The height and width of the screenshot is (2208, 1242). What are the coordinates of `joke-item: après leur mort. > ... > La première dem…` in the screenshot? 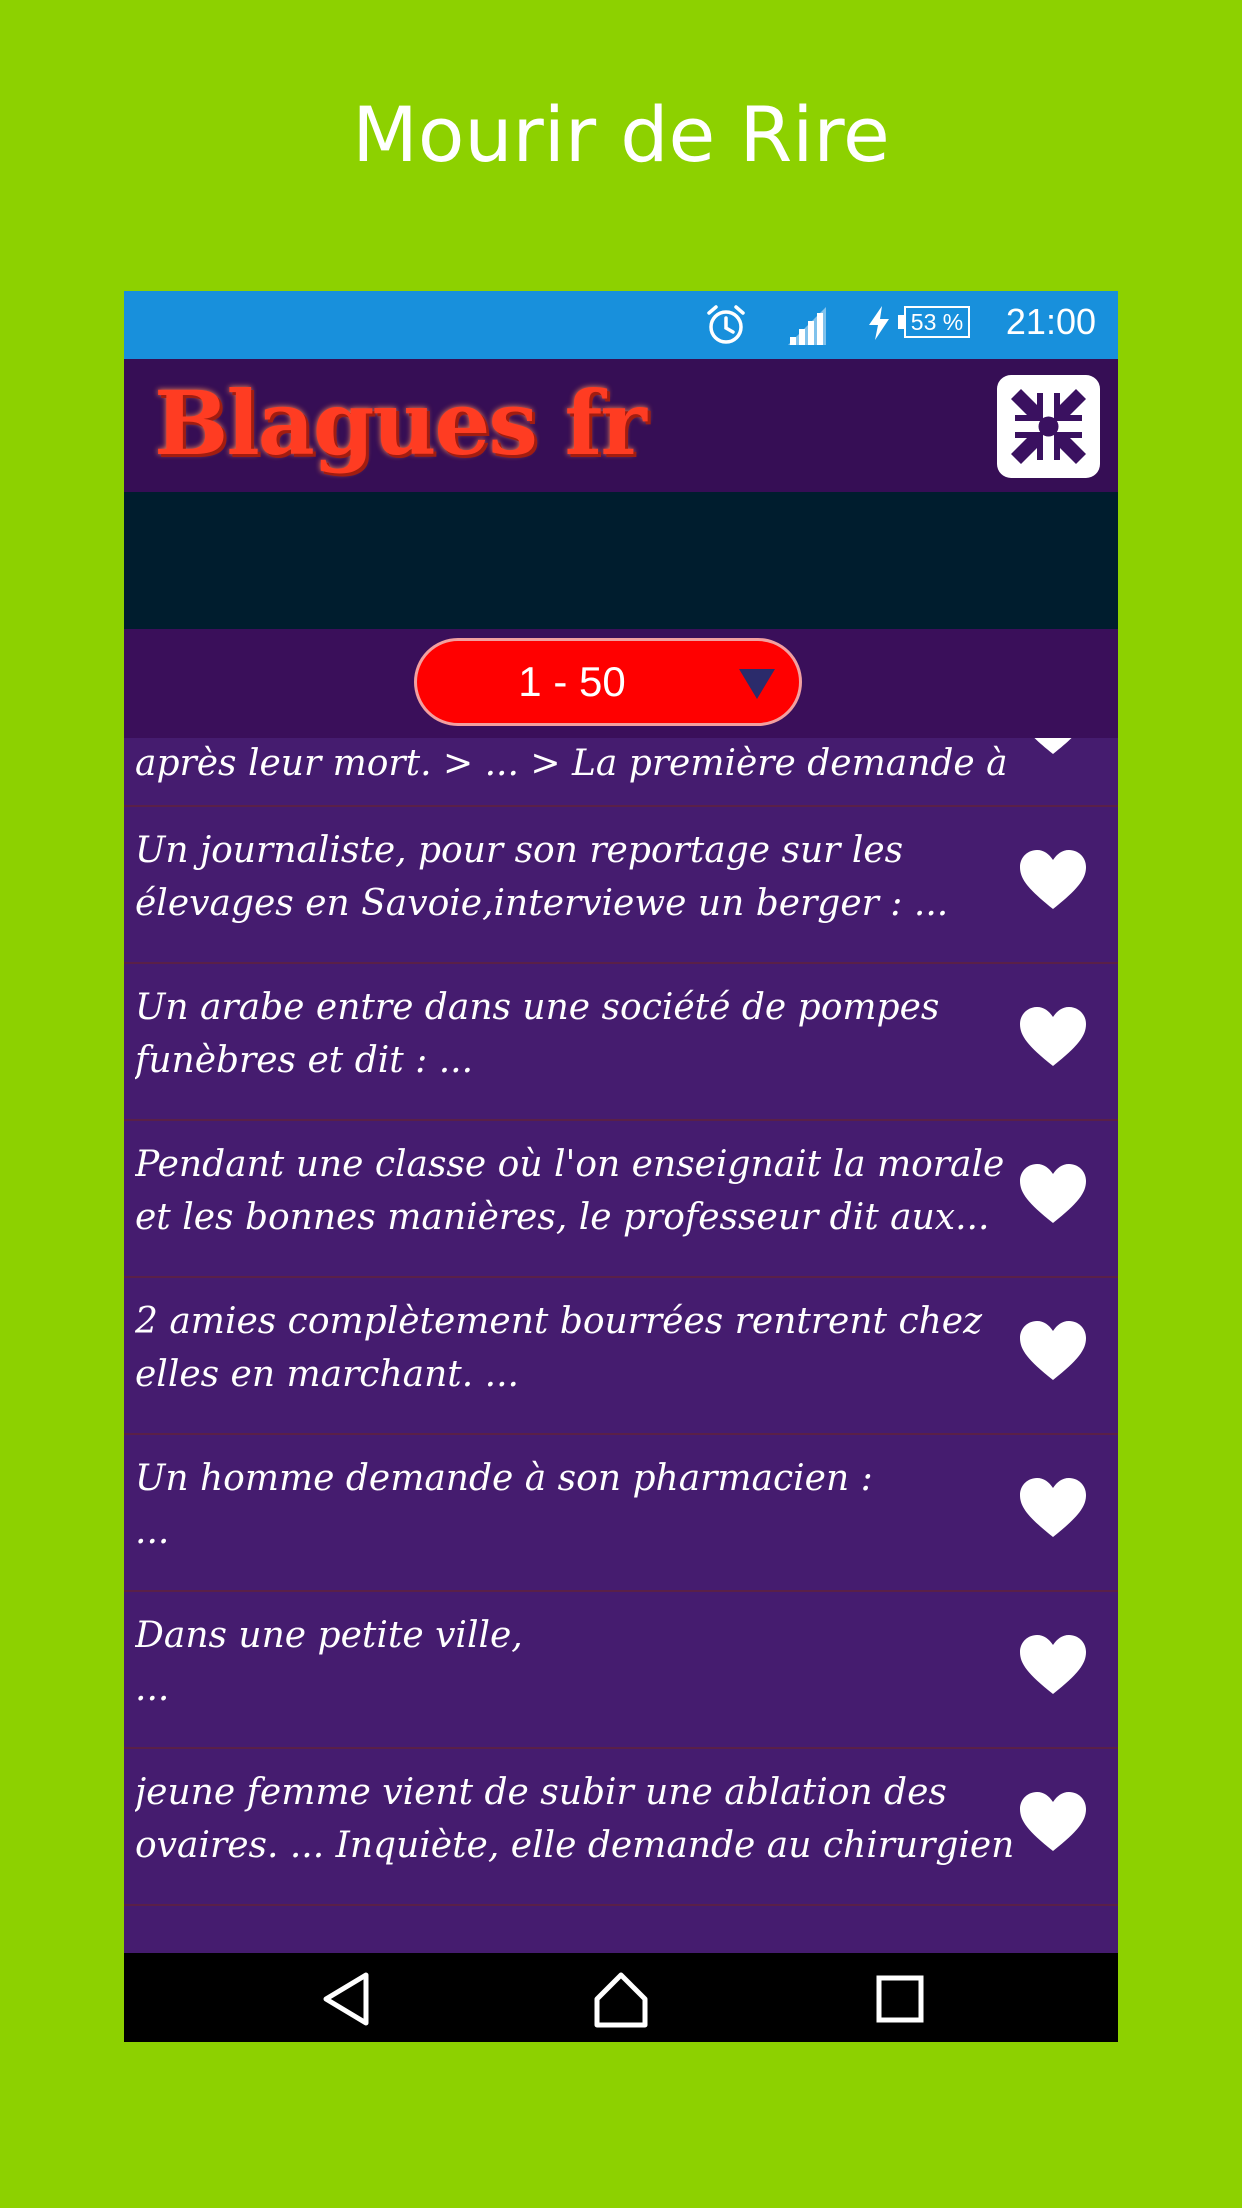 It's located at (621, 772).